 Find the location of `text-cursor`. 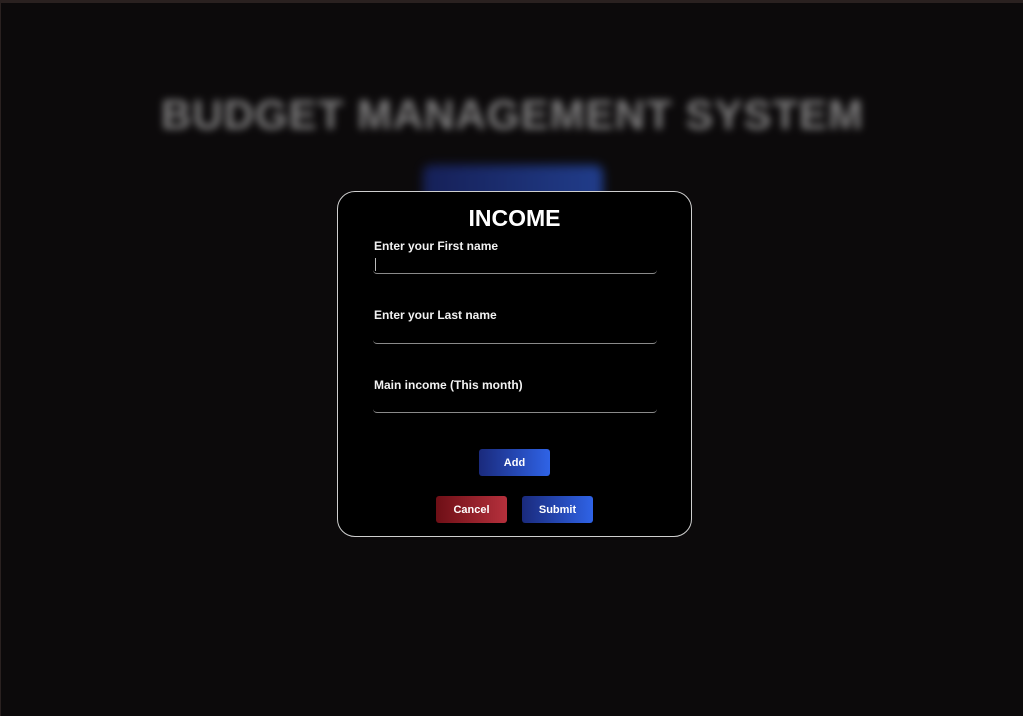

text-cursor is located at coordinates (375, 264).